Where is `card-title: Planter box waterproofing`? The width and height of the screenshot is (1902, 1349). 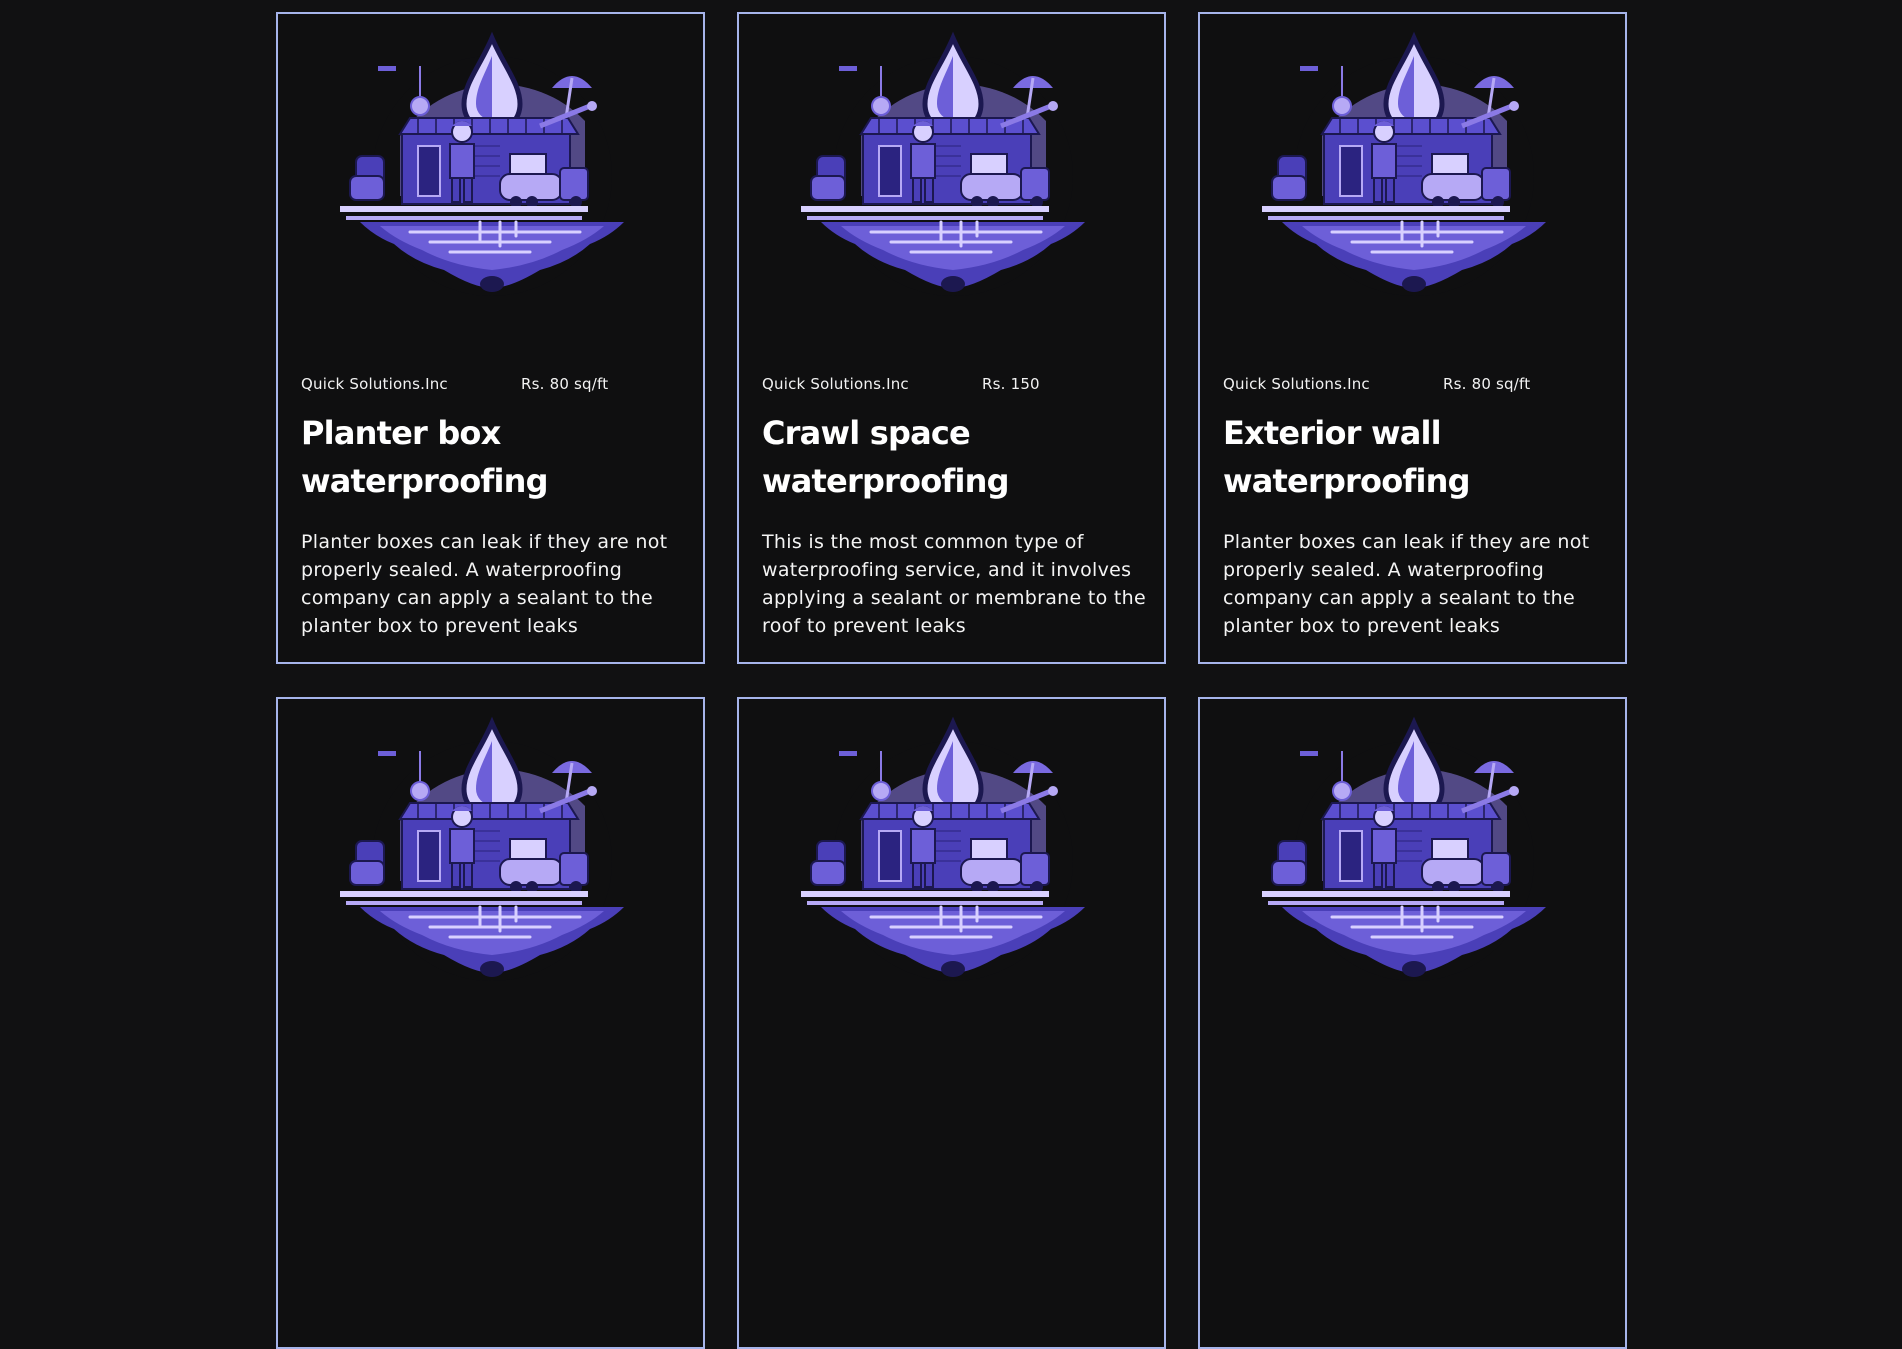 card-title: Planter box waterproofing is located at coordinates (494, 457).